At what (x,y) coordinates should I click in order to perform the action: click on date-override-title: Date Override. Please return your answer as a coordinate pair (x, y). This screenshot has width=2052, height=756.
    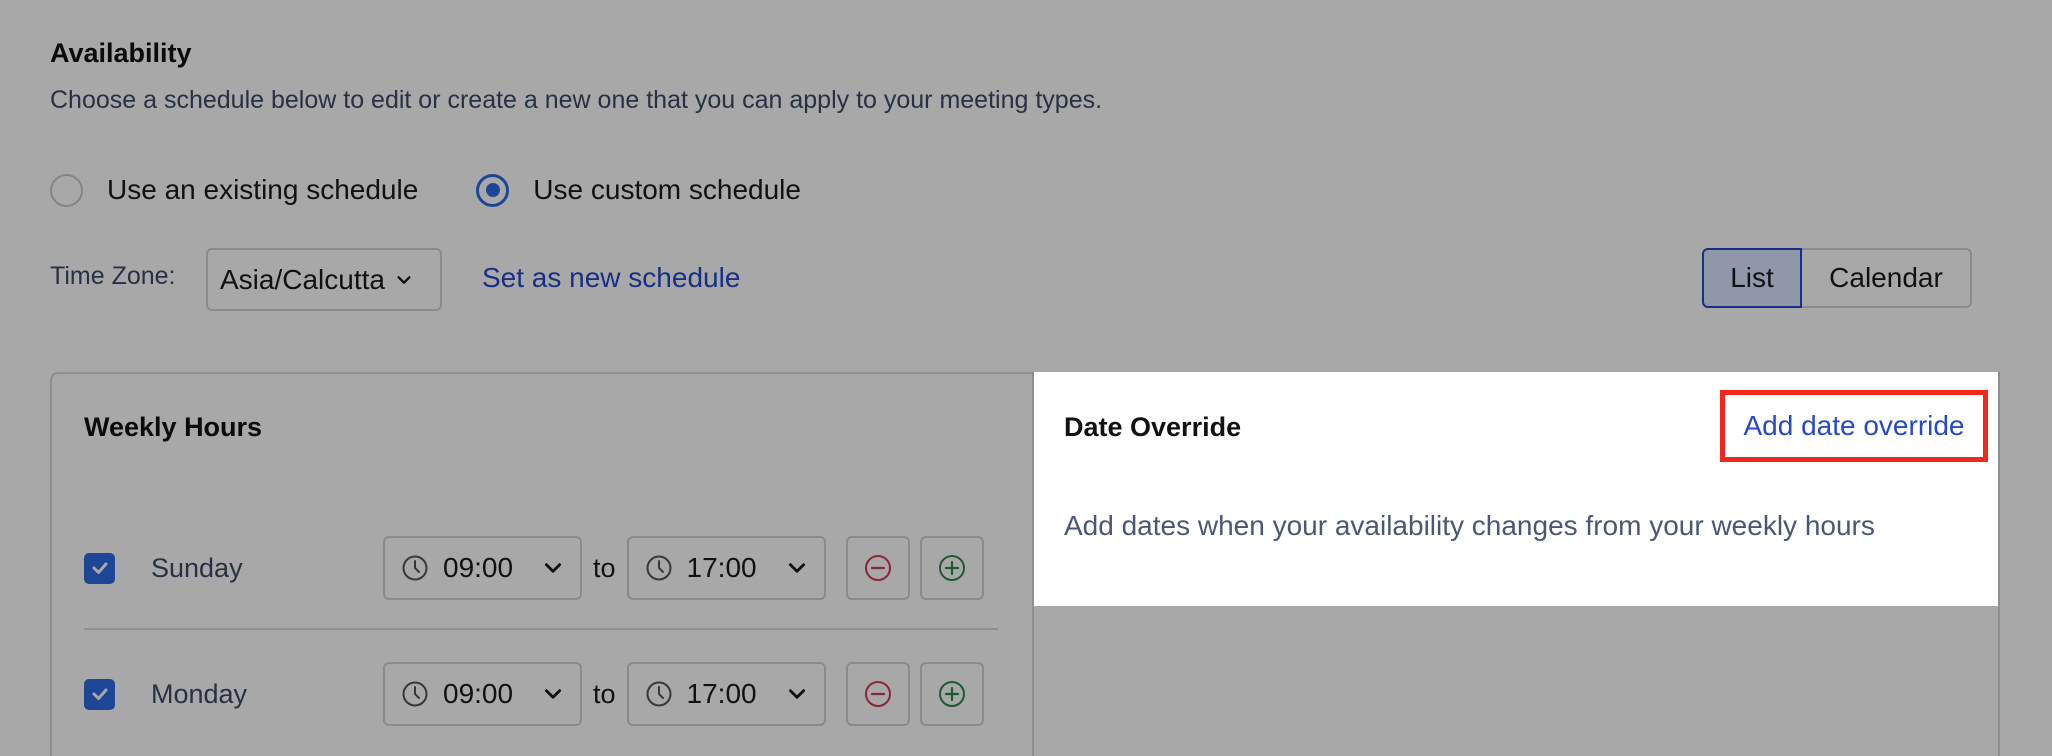
    Looking at the image, I should click on (1153, 427).